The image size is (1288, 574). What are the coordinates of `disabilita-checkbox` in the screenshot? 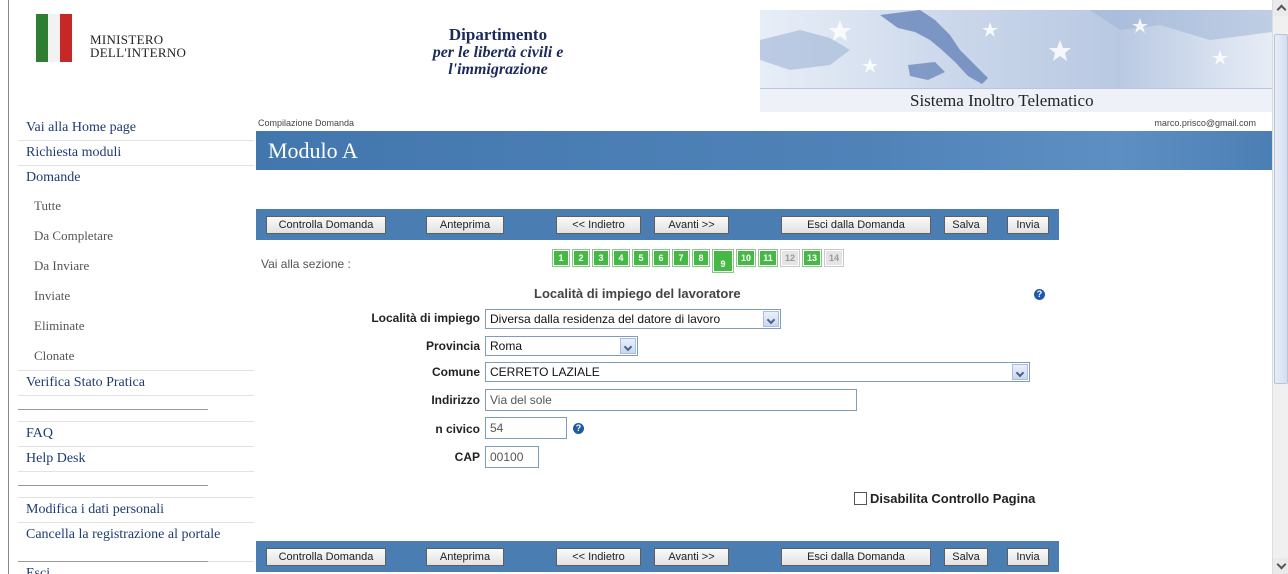 It's located at (860, 498).